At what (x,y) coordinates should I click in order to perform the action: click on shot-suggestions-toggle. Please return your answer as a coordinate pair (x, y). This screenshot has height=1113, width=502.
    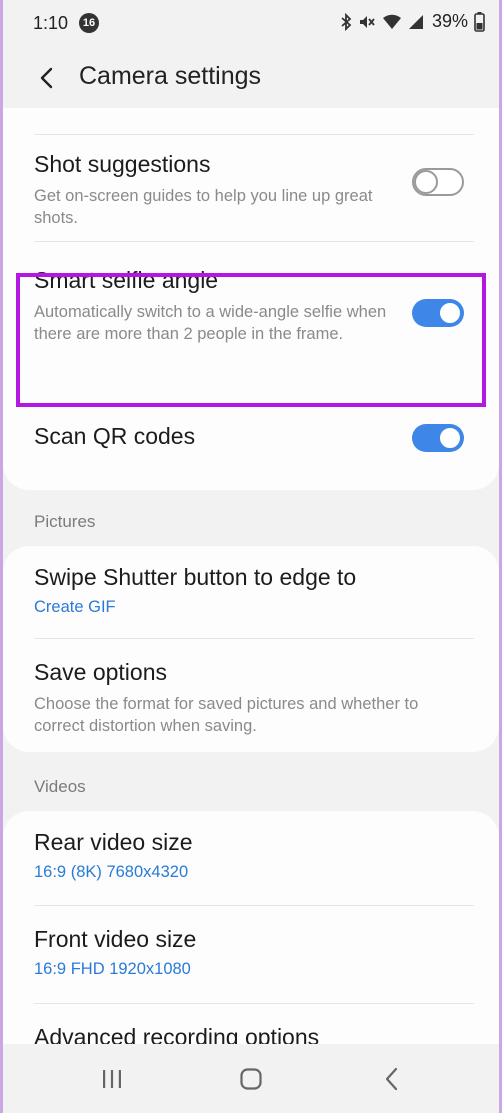
    Looking at the image, I should click on (438, 182).